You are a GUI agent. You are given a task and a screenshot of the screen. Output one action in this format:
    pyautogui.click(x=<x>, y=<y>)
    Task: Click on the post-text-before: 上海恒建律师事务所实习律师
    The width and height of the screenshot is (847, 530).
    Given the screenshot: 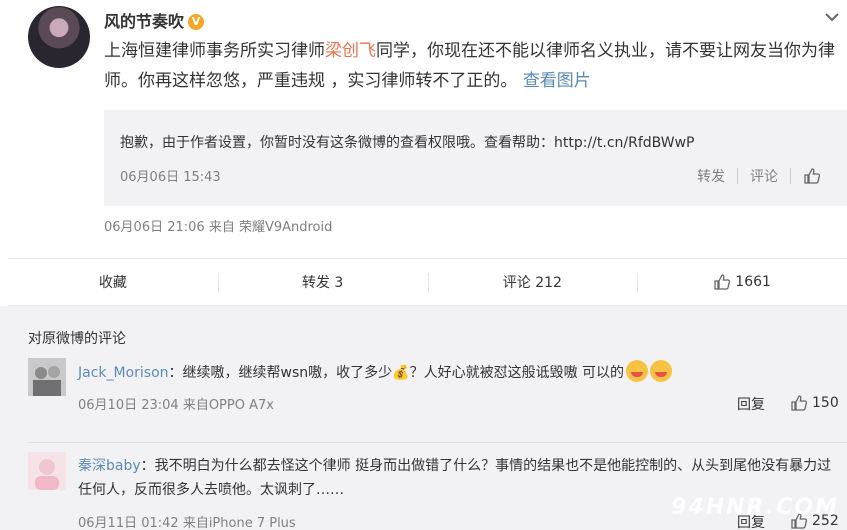 What is the action you would take?
    pyautogui.click(x=214, y=51)
    